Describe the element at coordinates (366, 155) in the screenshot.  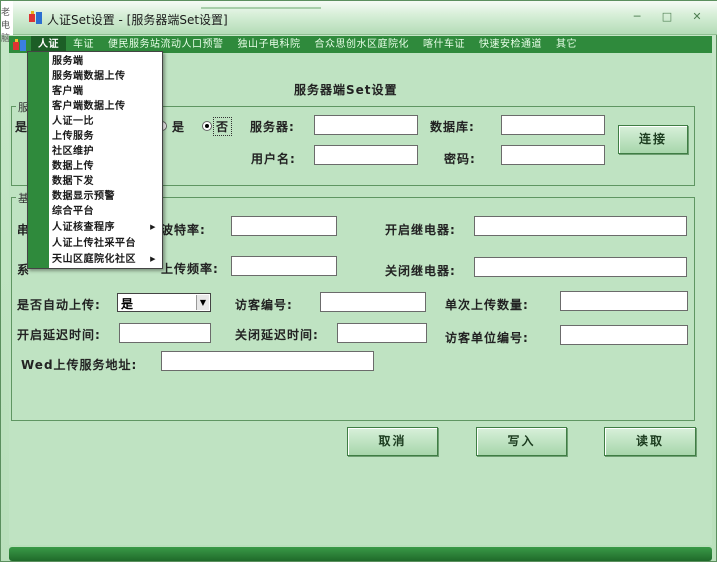
I see `username-input` at that location.